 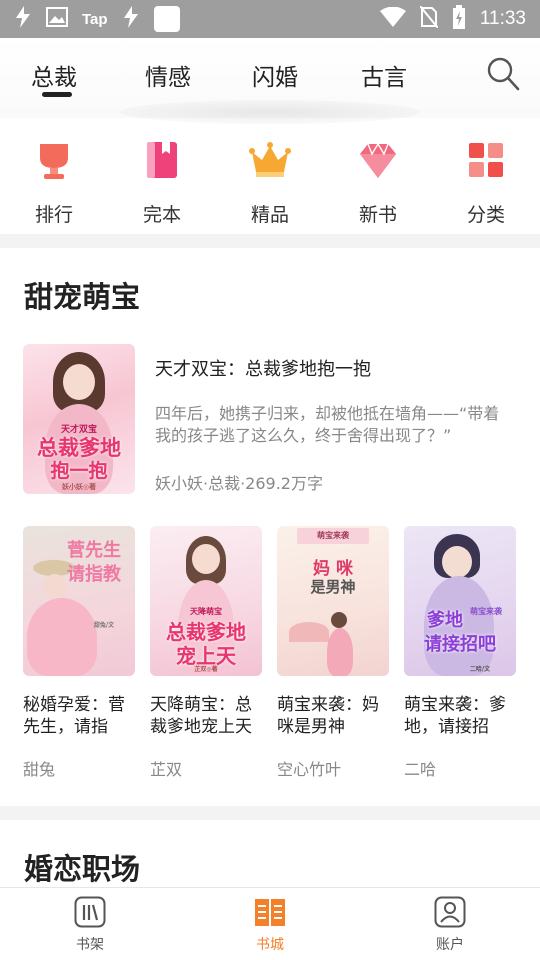 I want to click on nav-bookstore: 书城, so click(x=270, y=925).